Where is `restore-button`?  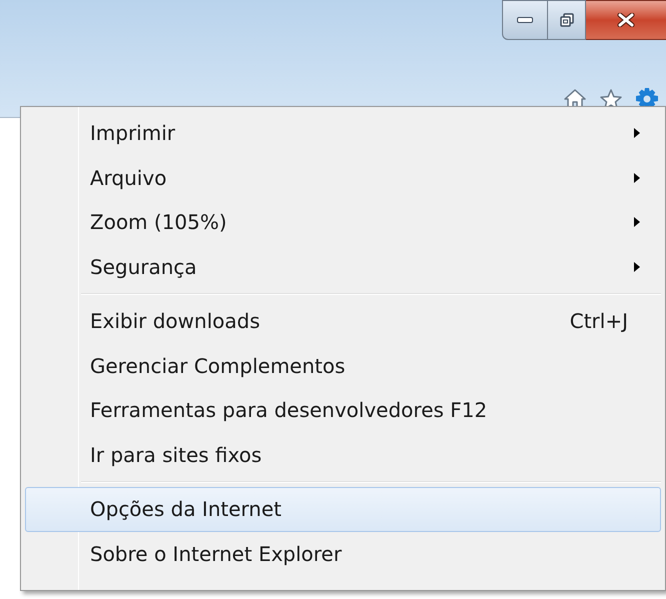 restore-button is located at coordinates (567, 20).